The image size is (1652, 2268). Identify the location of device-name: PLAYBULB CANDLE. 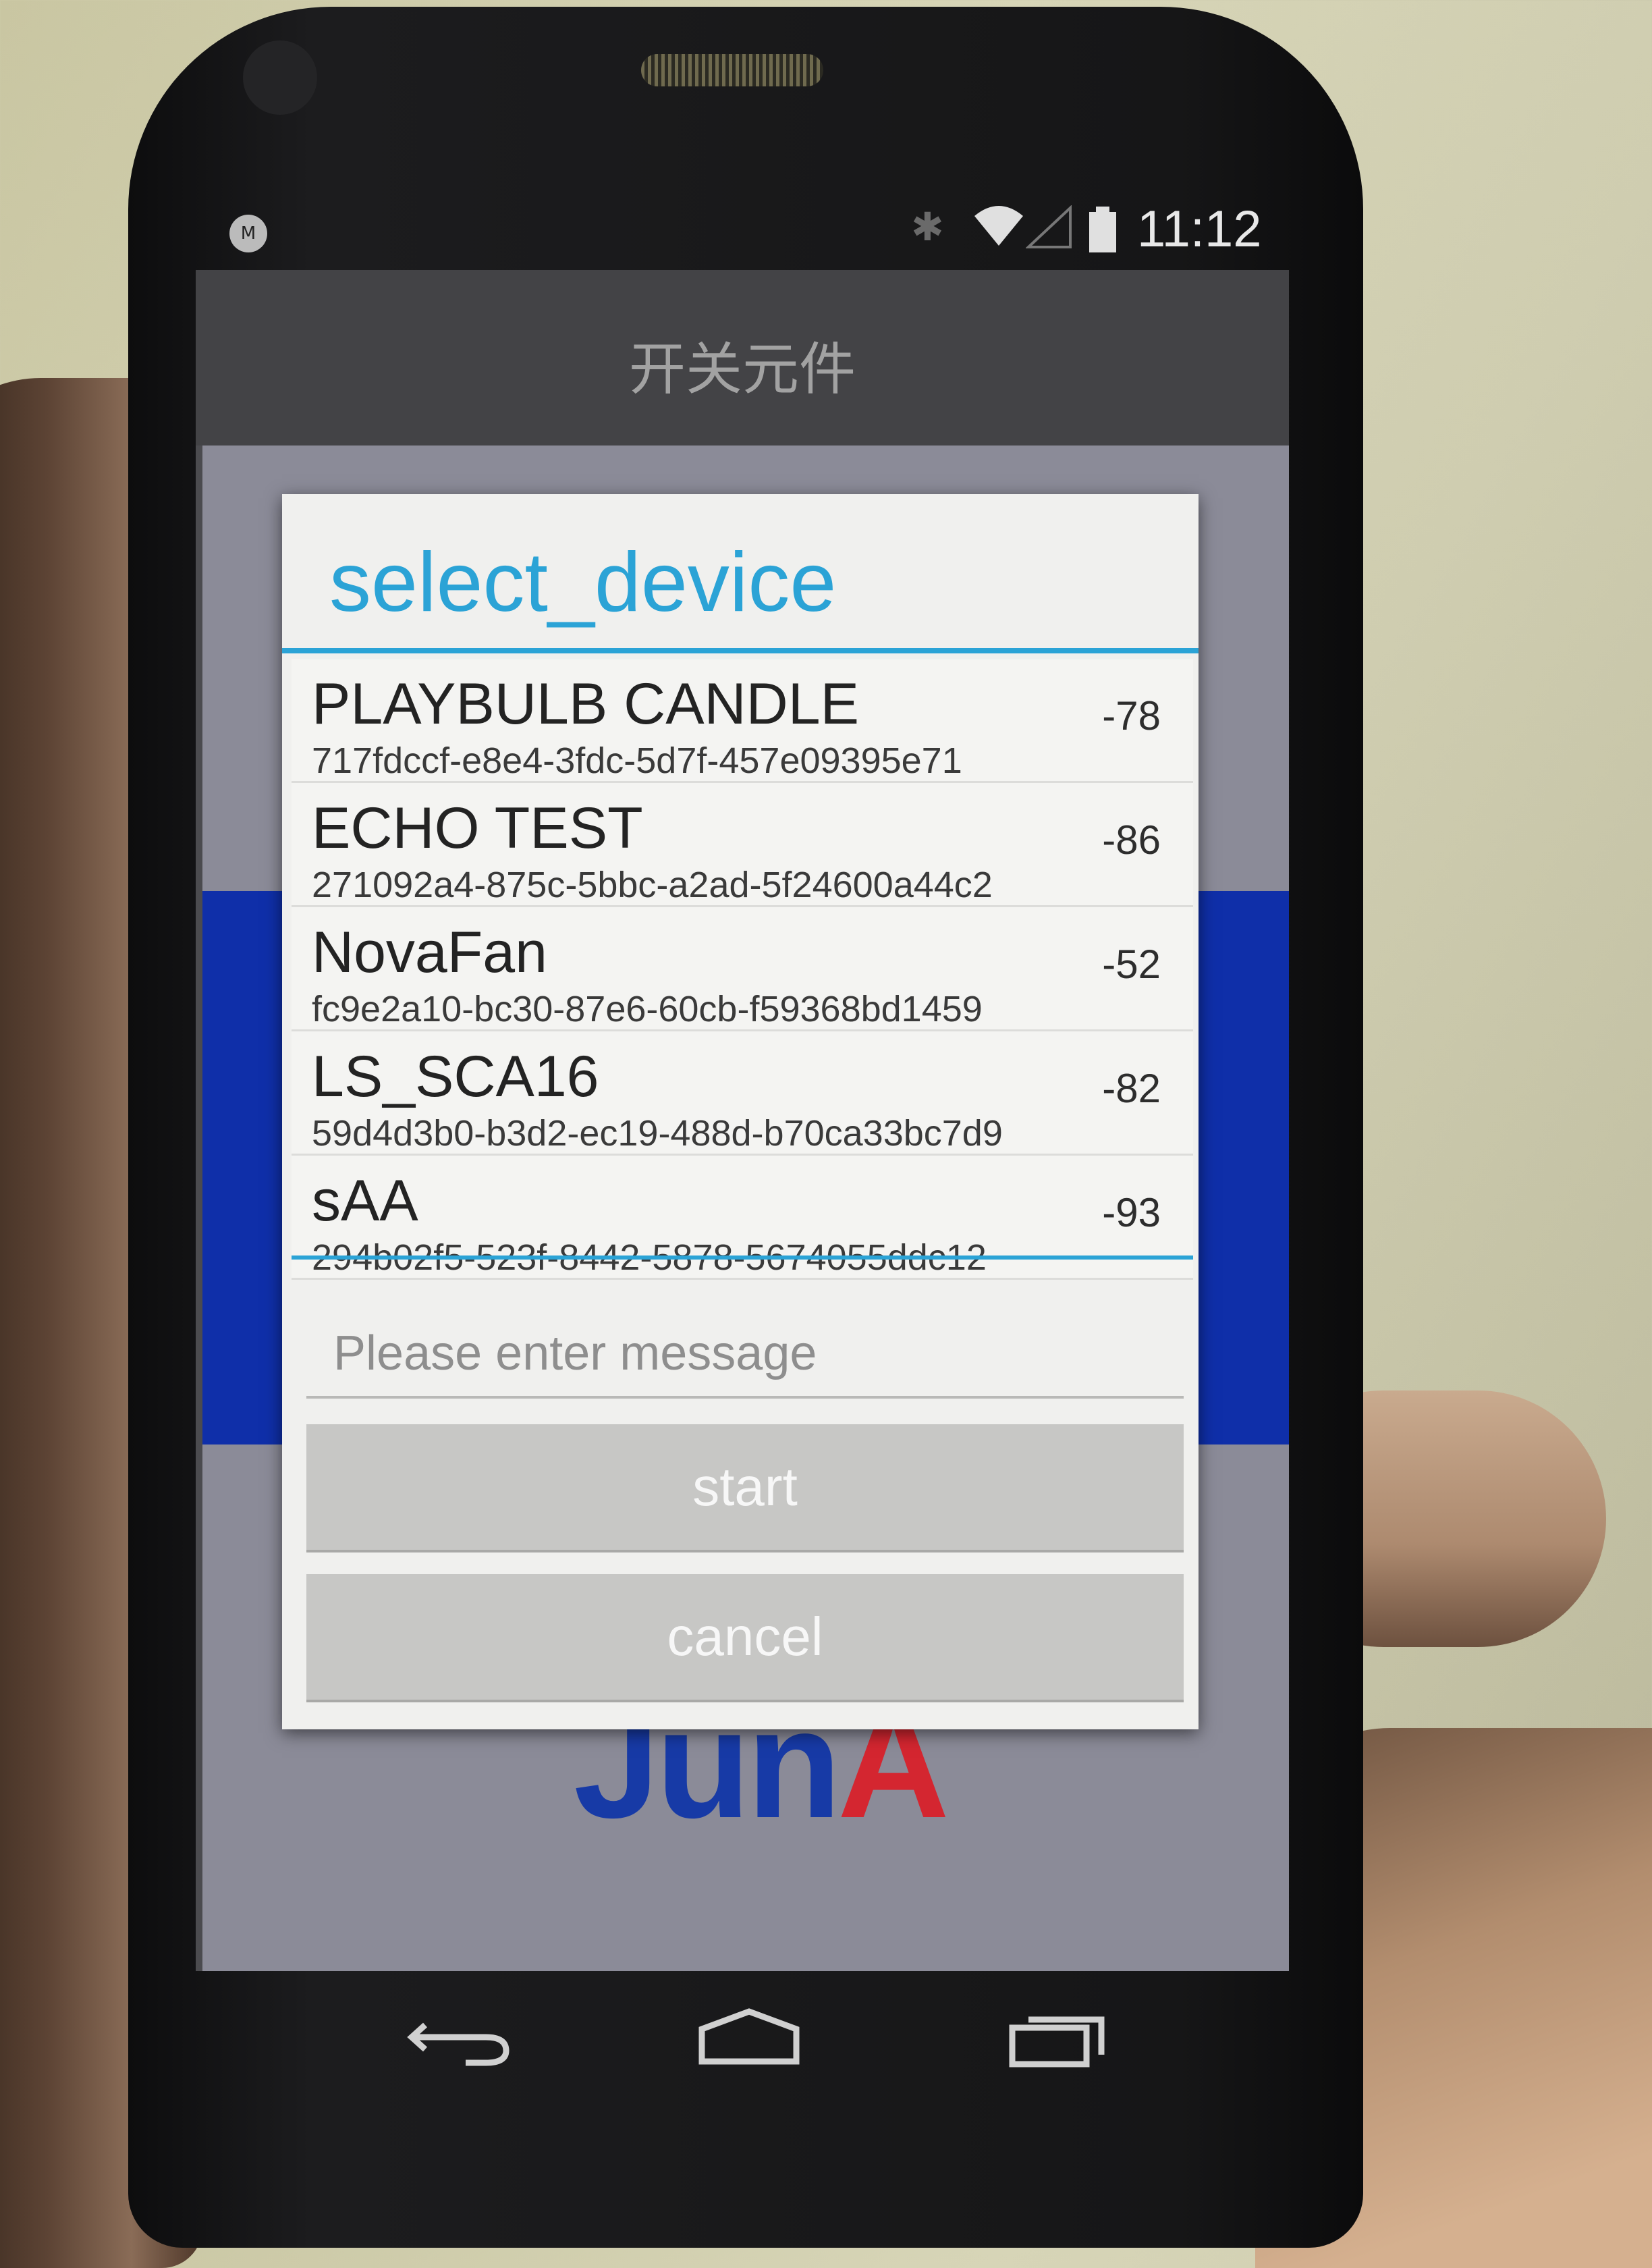
(585, 704).